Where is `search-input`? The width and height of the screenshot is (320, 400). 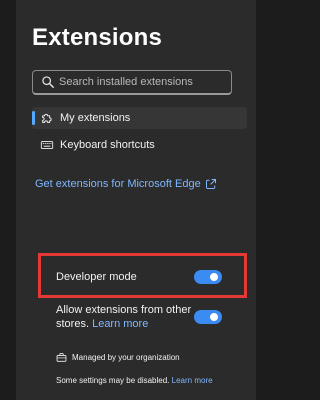 search-input is located at coordinates (143, 82).